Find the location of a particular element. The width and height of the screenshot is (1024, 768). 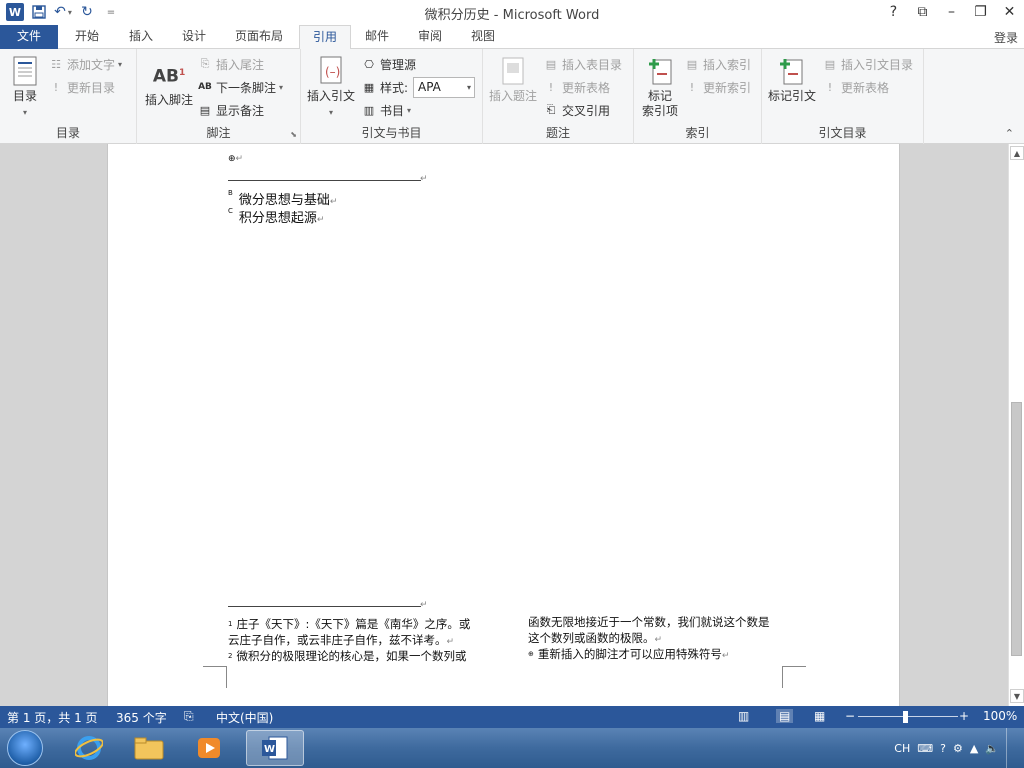

zoom-in-button: + is located at coordinates (964, 716).